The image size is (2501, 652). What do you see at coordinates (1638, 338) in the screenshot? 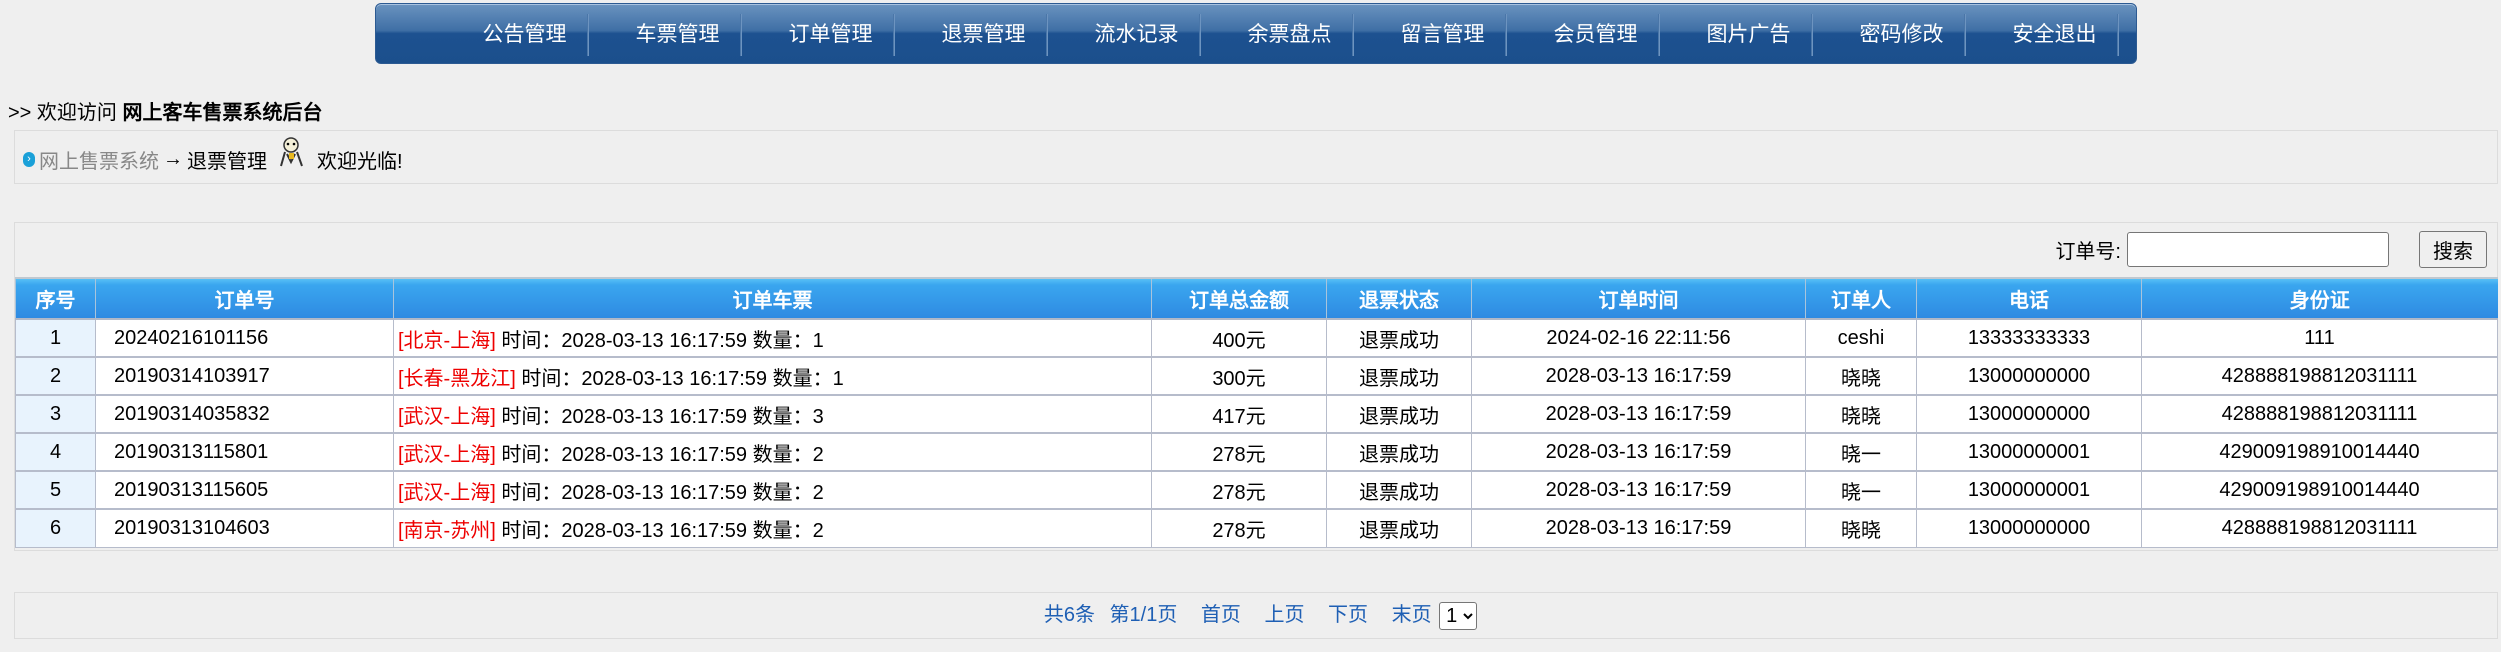
I see `order-time: 2024-02-16 22:11:56` at bounding box center [1638, 338].